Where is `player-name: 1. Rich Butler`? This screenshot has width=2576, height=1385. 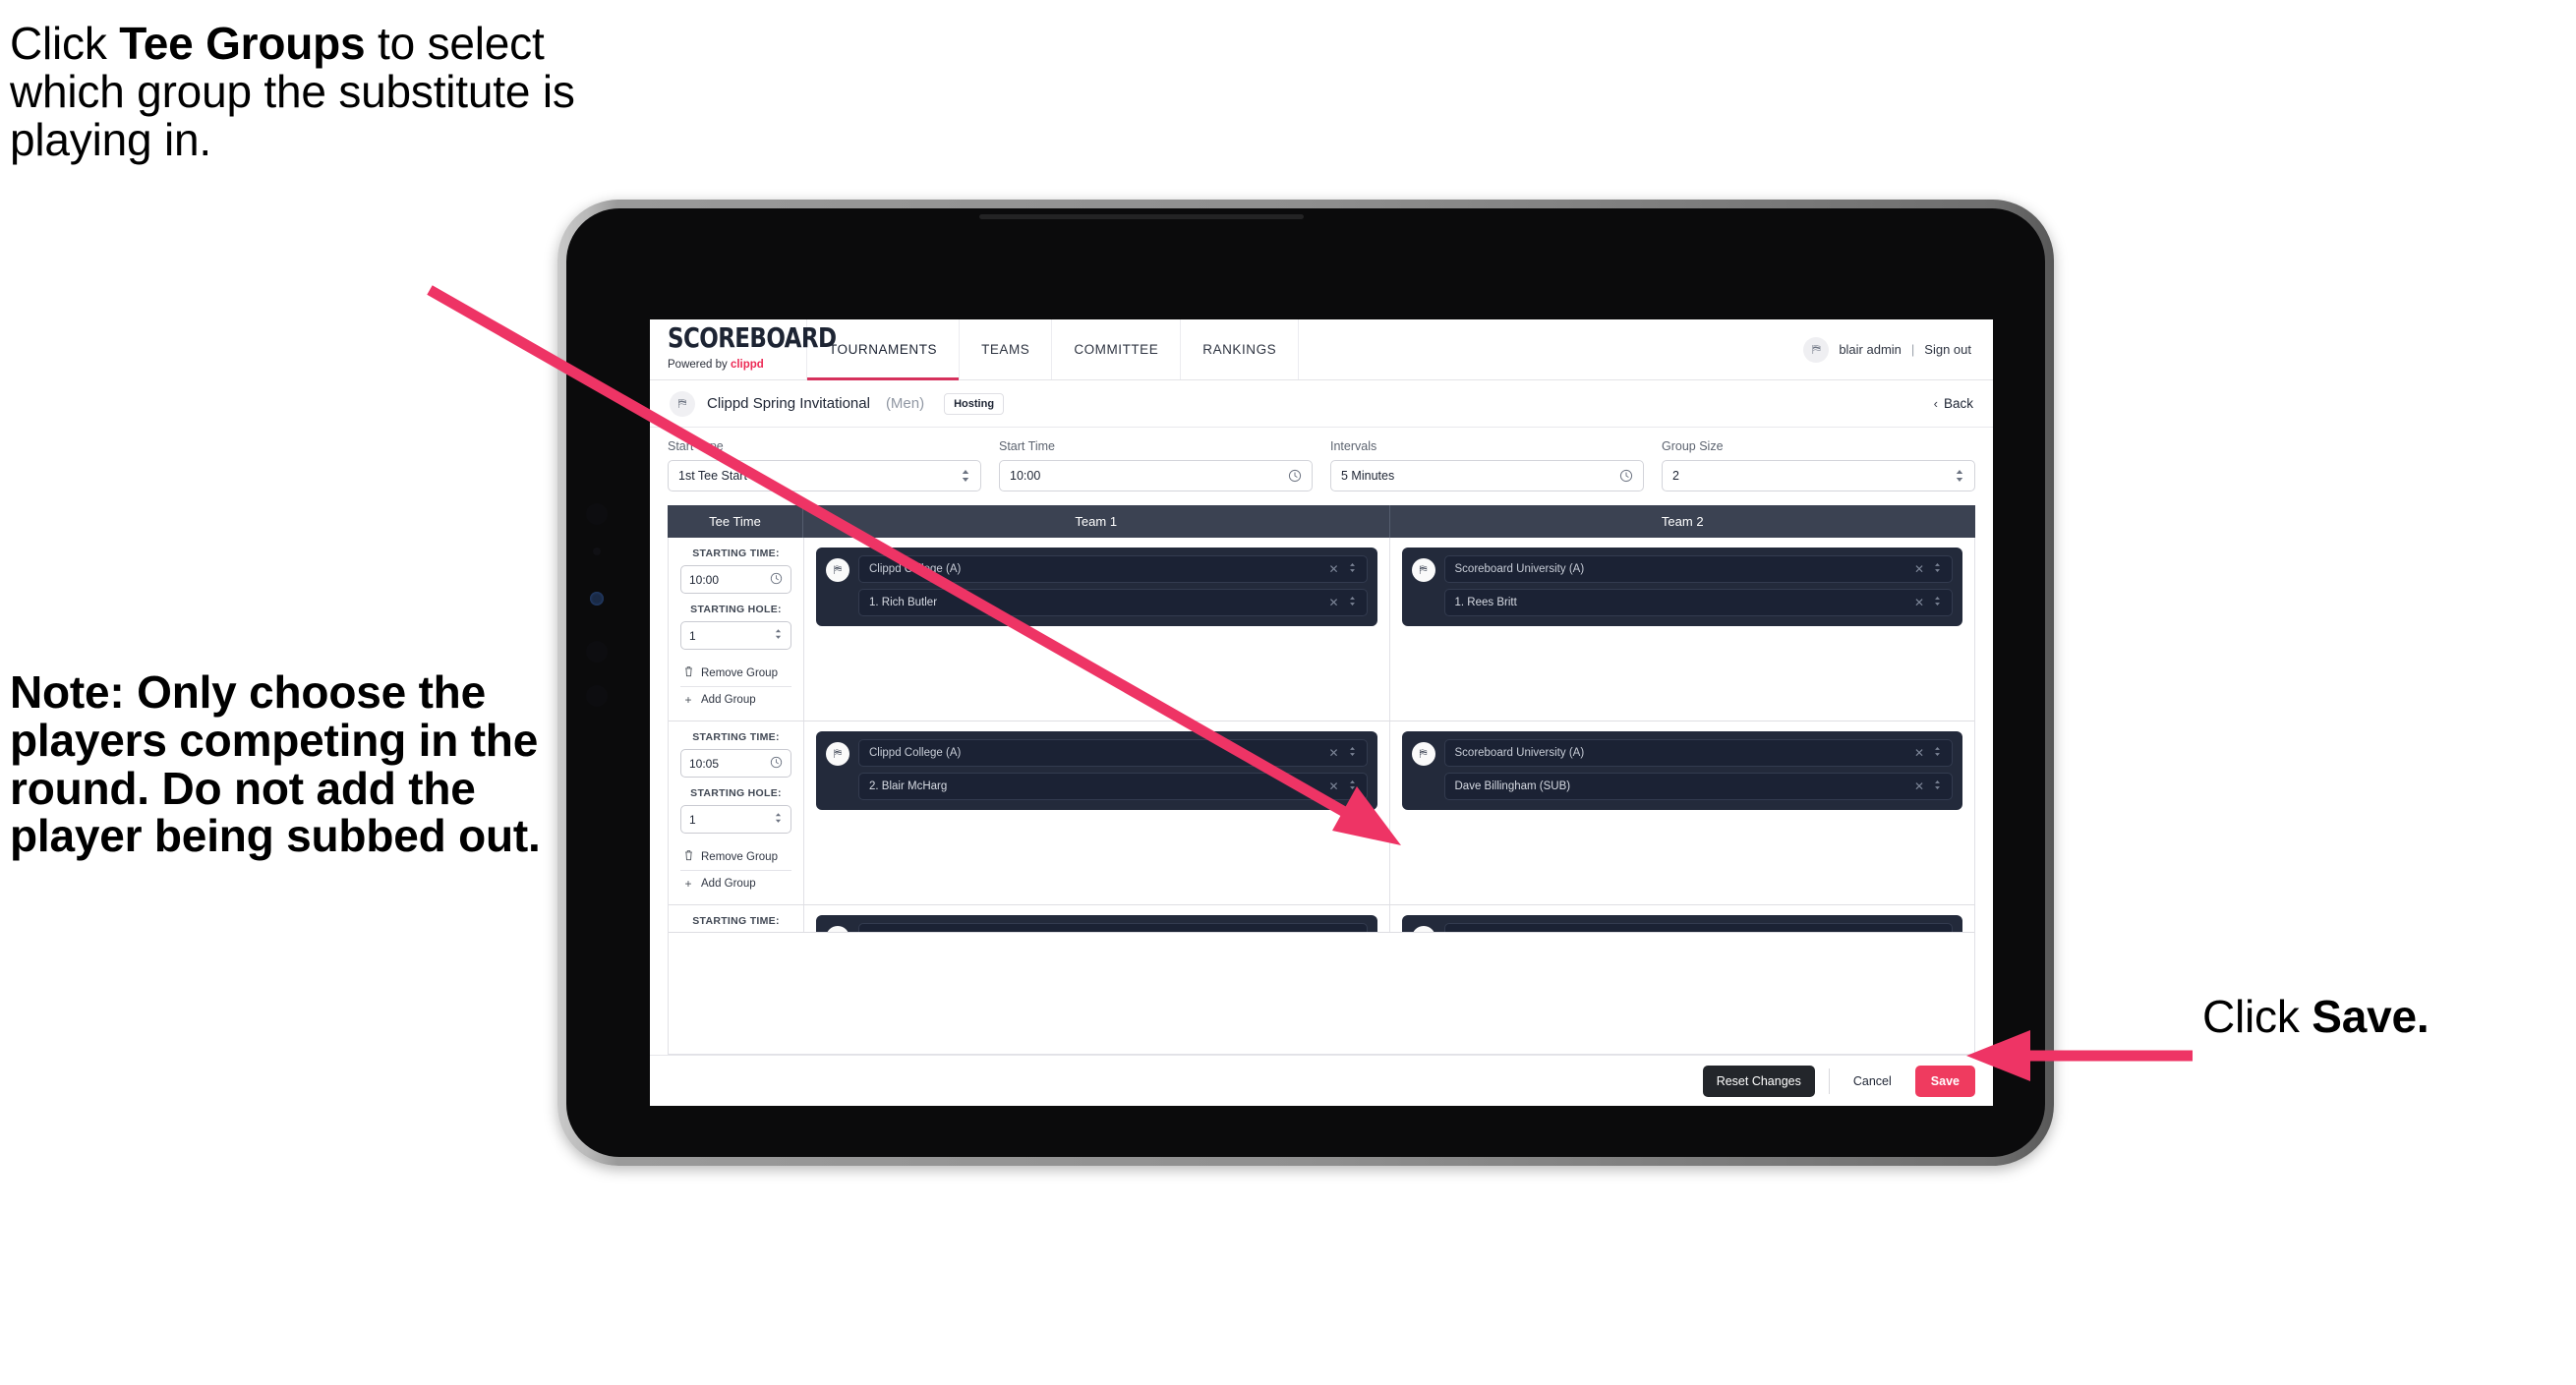
player-name: 1. Rich Butler is located at coordinates (903, 602).